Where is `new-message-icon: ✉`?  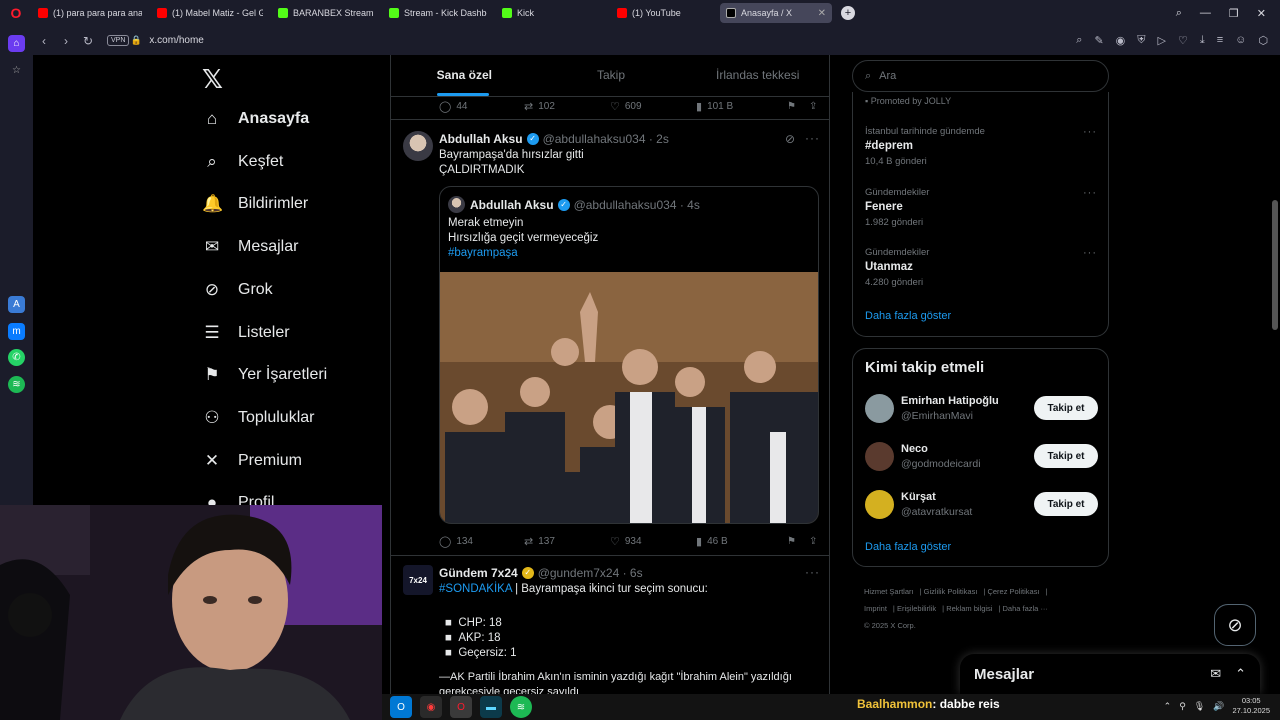 new-message-icon: ✉ is located at coordinates (1215, 674).